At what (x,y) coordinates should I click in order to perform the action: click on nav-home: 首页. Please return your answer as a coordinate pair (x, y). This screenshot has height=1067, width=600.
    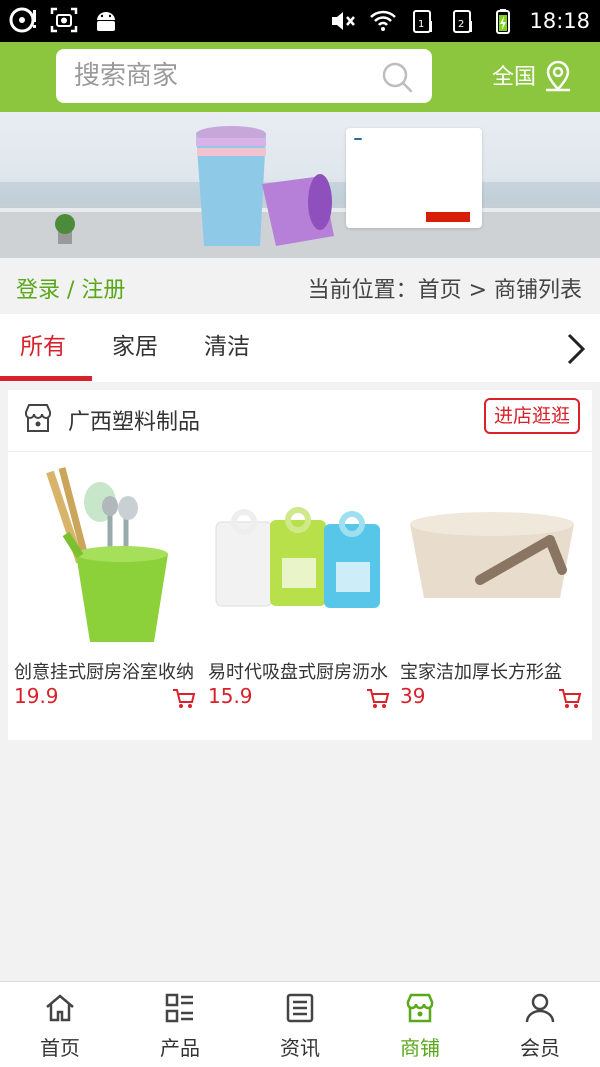
    Looking at the image, I should click on (60, 1024).